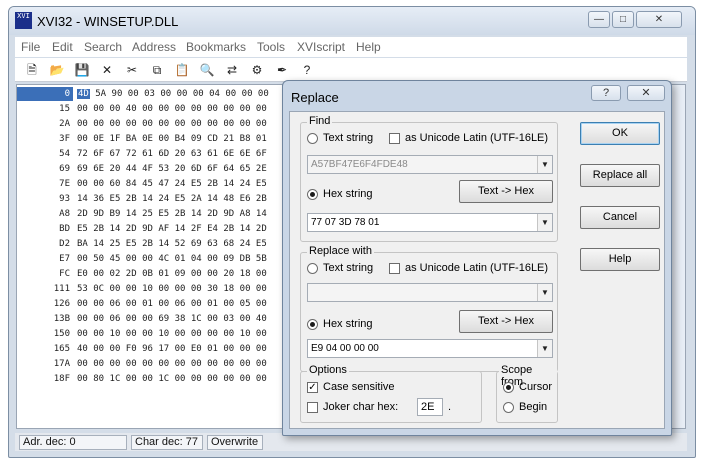  I want to click on copy-icon: ⧉, so click(157, 70).